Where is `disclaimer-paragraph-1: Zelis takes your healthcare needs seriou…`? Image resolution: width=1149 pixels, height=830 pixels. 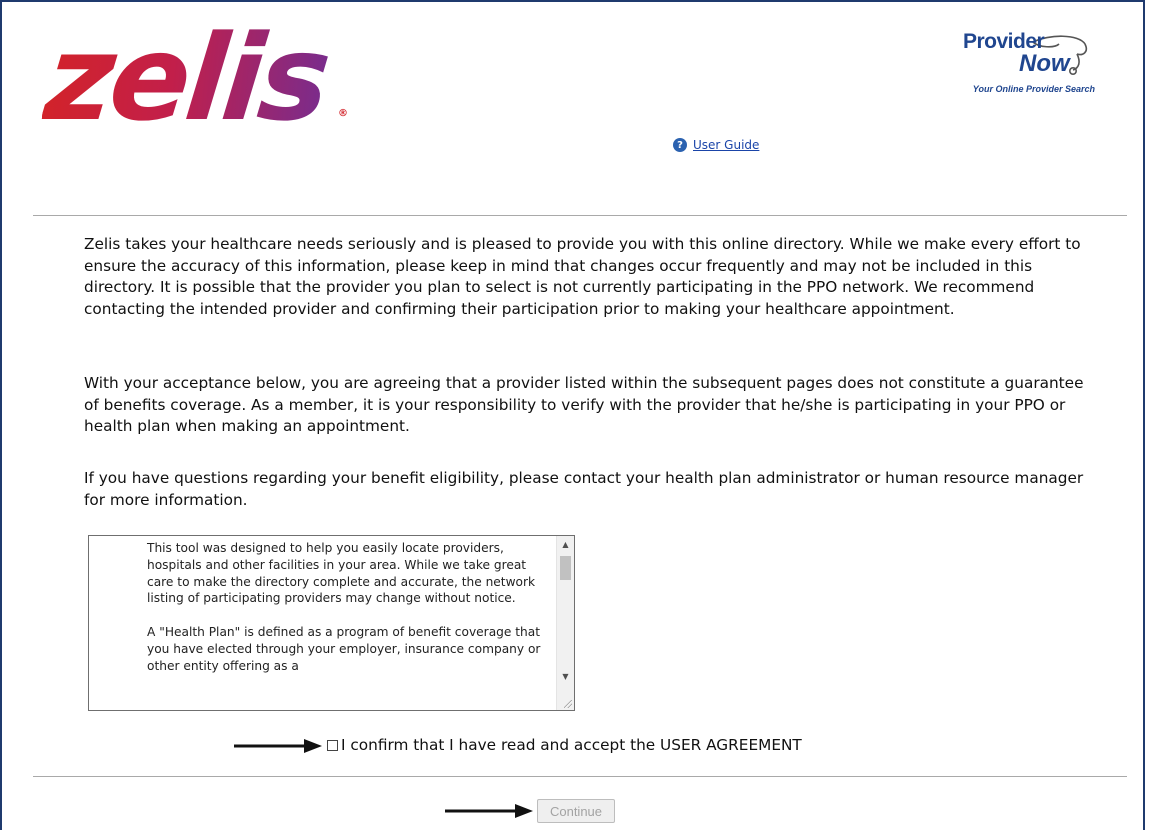
disclaimer-paragraph-1: Zelis takes your healthcare needs seriou… is located at coordinates (582, 276).